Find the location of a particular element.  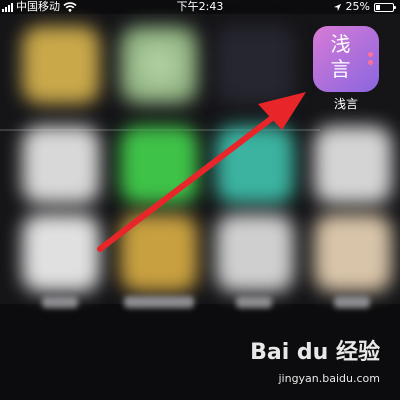

app-icon-glyph-line-2: 言 is located at coordinates (341, 69).